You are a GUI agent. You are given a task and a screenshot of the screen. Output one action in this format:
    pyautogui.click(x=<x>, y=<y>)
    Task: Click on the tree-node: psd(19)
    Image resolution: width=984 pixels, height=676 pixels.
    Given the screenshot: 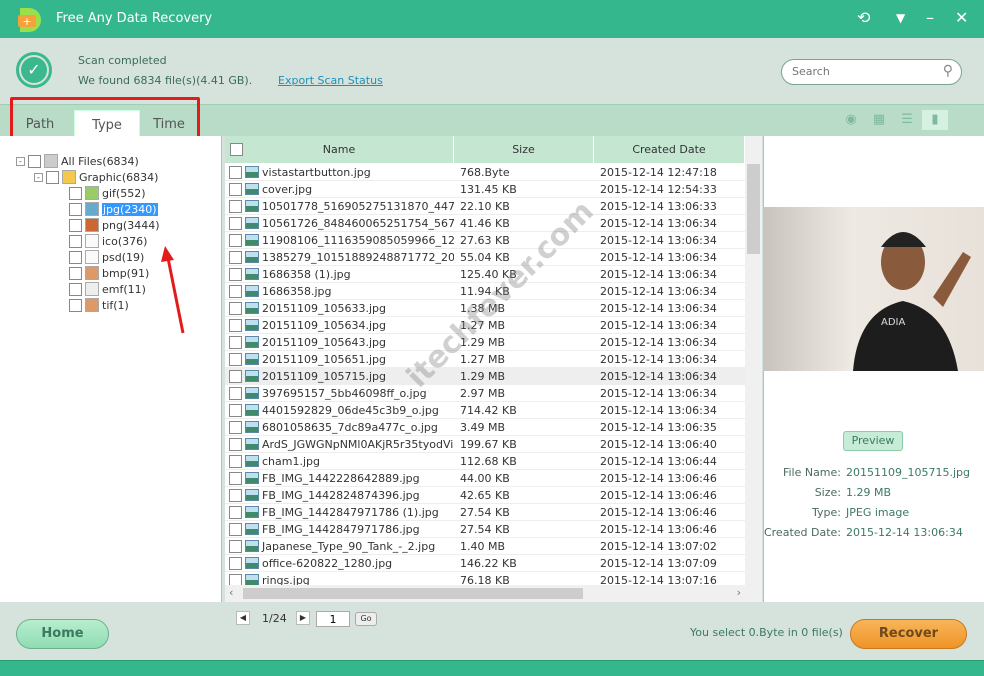 What is the action you would take?
    pyautogui.click(x=106, y=257)
    